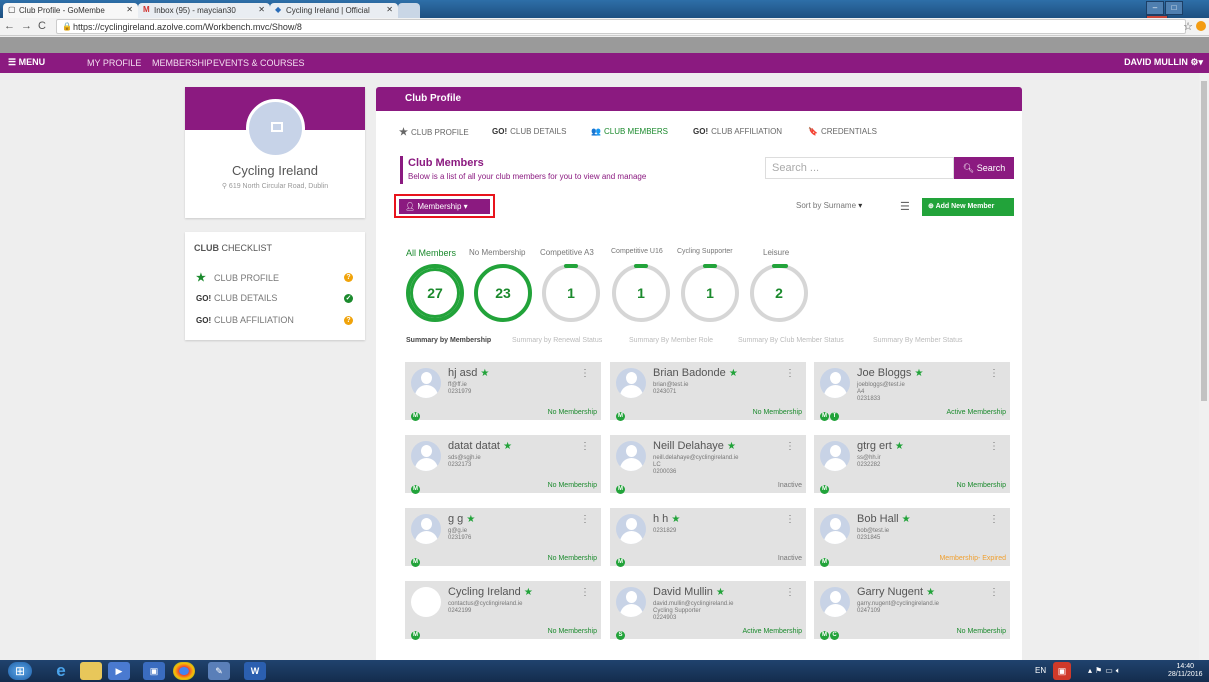  Describe the element at coordinates (884, 519) in the screenshot. I see `member-name: Bob Hall ★` at that location.